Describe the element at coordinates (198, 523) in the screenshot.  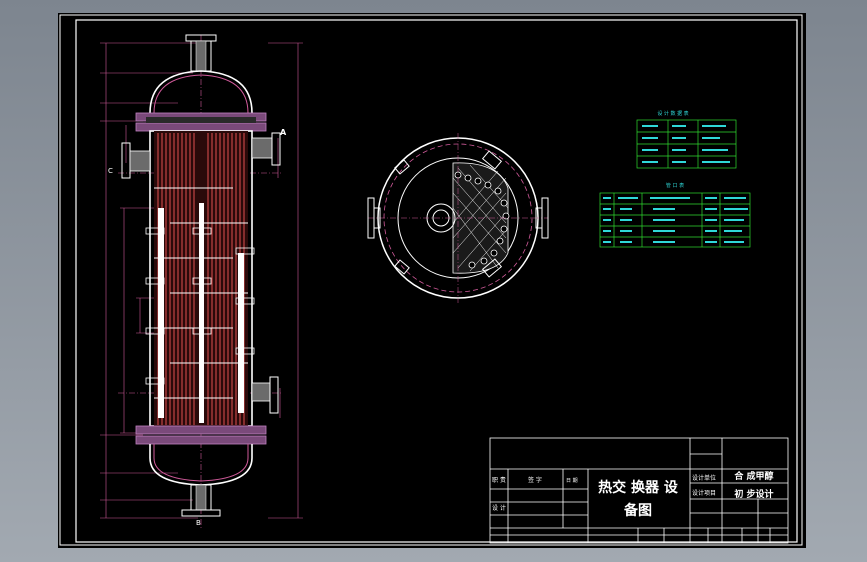
I see `nozzle-b-label: B` at that location.